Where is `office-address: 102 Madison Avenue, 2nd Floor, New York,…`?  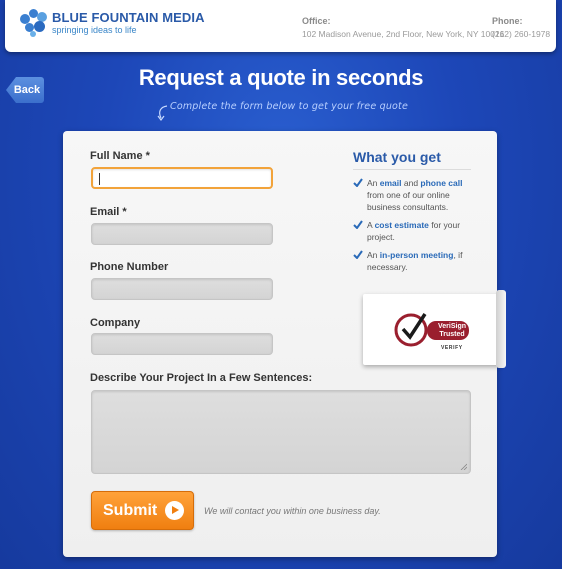 office-address: 102 Madison Avenue, 2nd Floor, New York,… is located at coordinates (403, 34).